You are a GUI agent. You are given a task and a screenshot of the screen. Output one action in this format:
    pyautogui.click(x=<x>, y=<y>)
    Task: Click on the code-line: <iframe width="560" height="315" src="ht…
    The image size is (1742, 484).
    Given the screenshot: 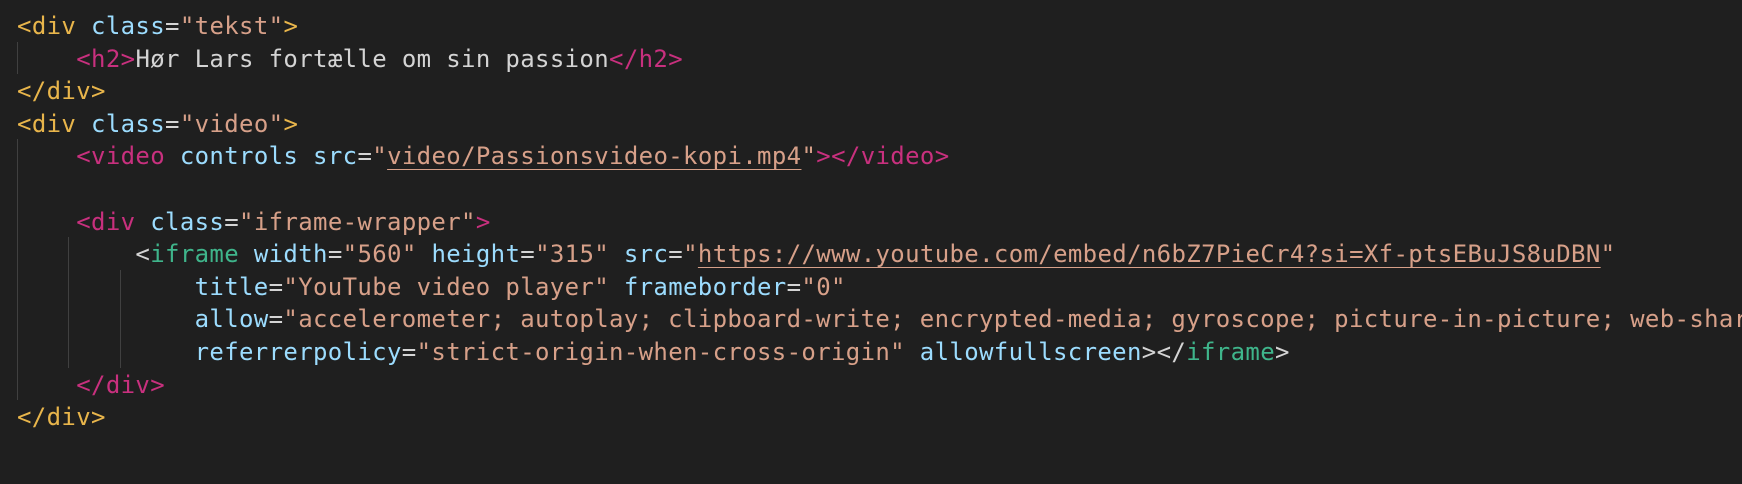 What is the action you would take?
    pyautogui.click(x=816, y=254)
    